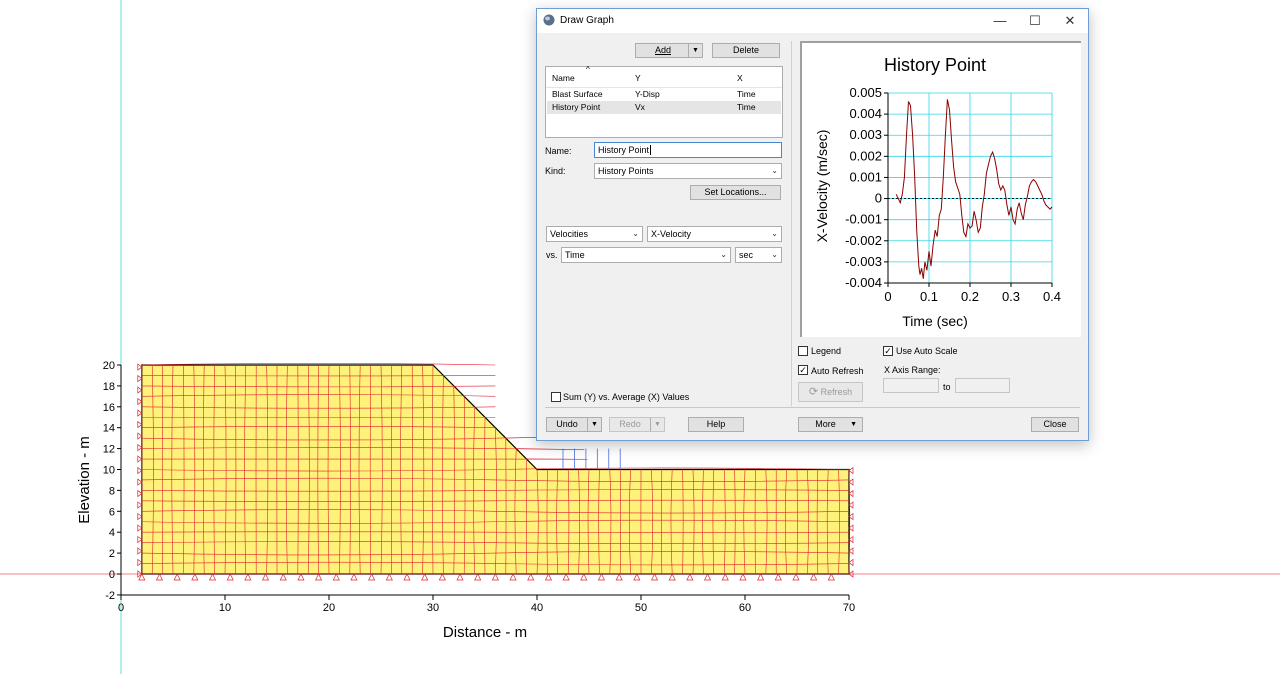 The image size is (1280, 674). What do you see at coordinates (558, 151) in the screenshot?
I see `name-label: Name:` at bounding box center [558, 151].